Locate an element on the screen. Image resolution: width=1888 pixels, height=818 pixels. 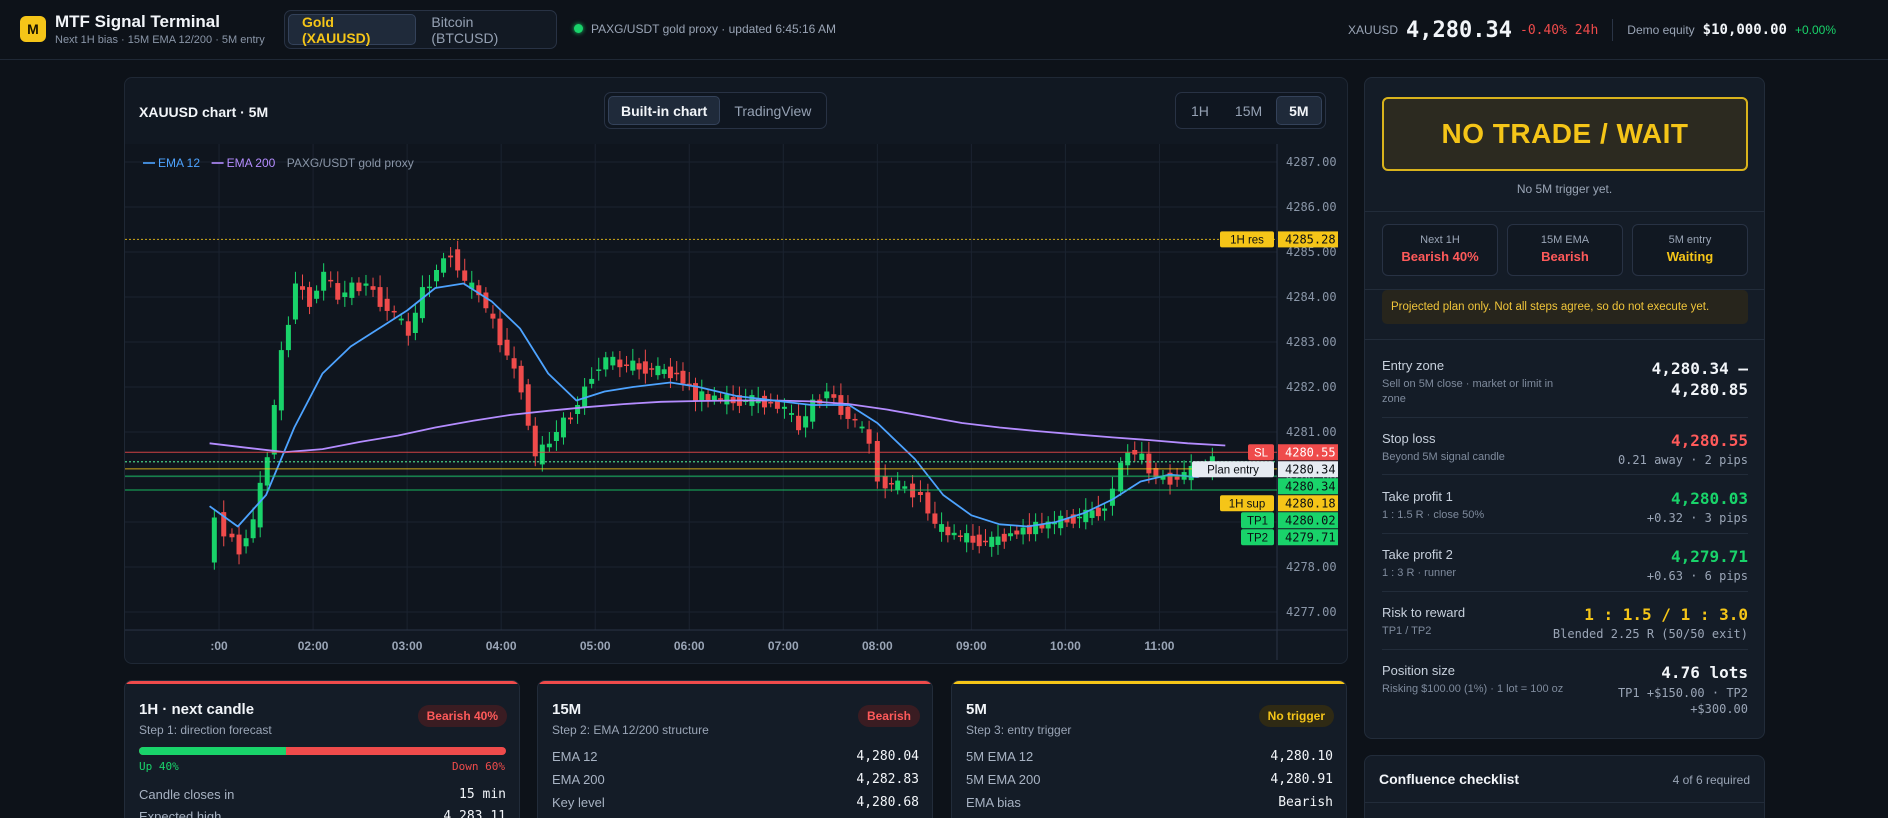
card-subtitle: Step 3: entry trigger is located at coordinates (1019, 730).